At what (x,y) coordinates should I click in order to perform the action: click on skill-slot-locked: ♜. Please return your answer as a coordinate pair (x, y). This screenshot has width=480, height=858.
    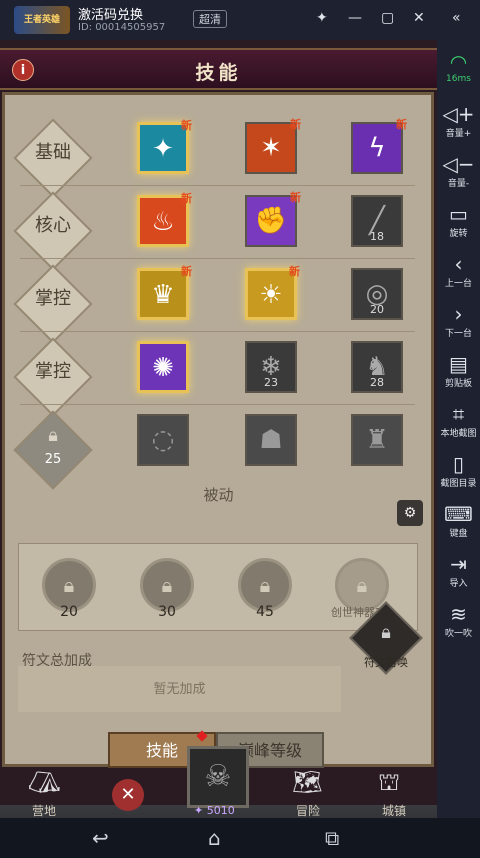
    Looking at the image, I should click on (377, 440).